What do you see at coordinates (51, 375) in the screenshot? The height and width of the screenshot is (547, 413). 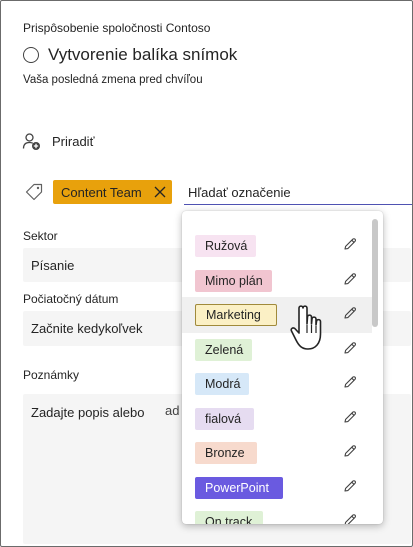 I see `notes-label: Poznámky` at bounding box center [51, 375].